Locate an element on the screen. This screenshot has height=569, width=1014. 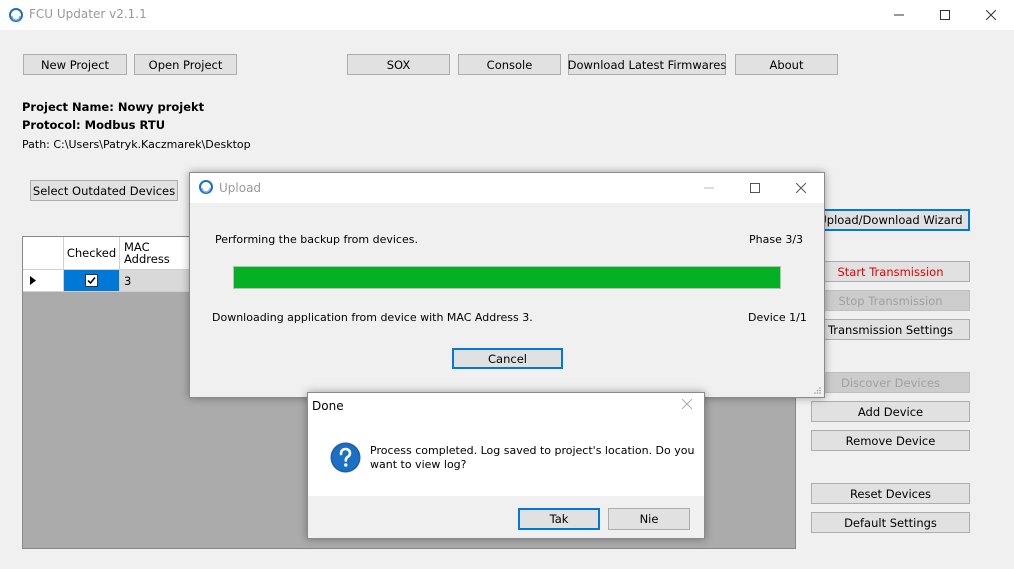
window-title: FCU Updater v2.1.1 is located at coordinates (88, 14).